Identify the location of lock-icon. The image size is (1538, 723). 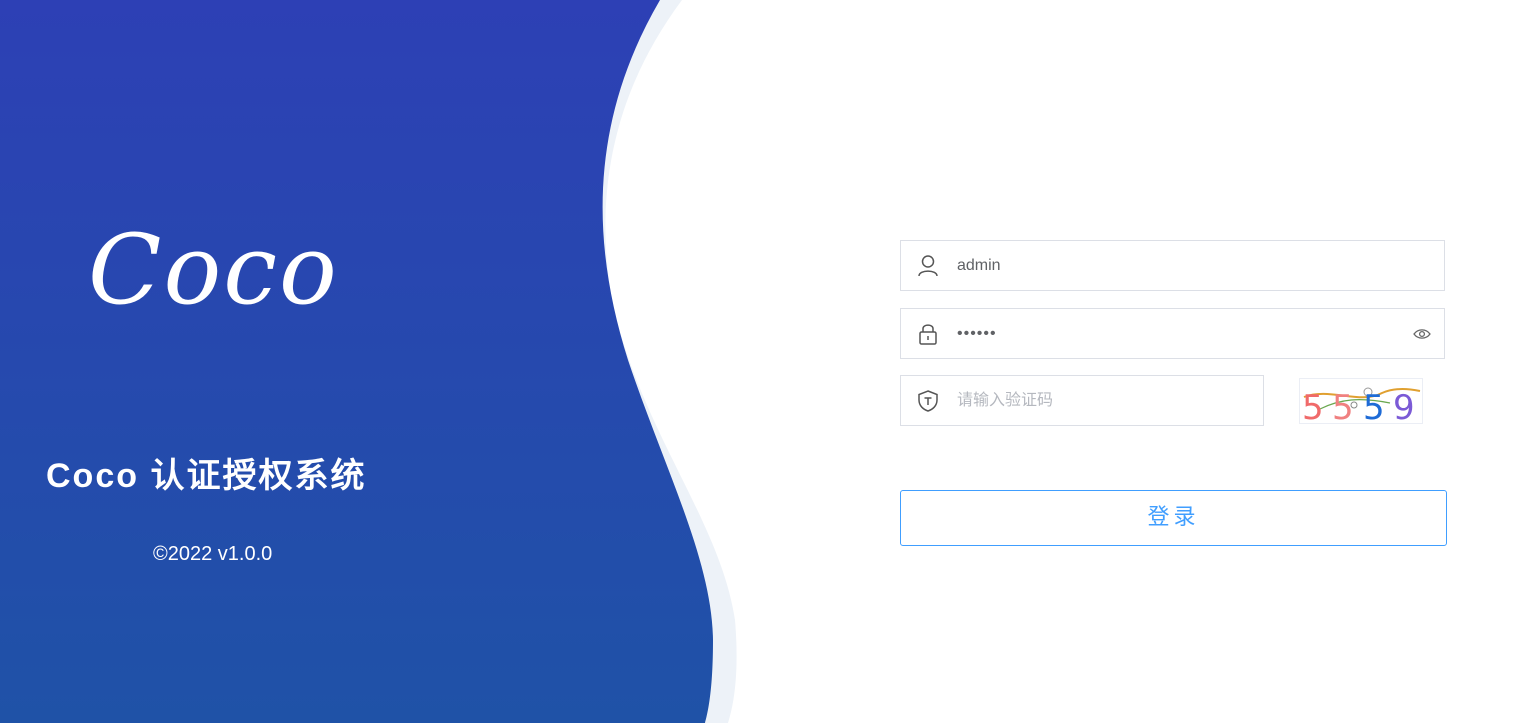
(928, 334).